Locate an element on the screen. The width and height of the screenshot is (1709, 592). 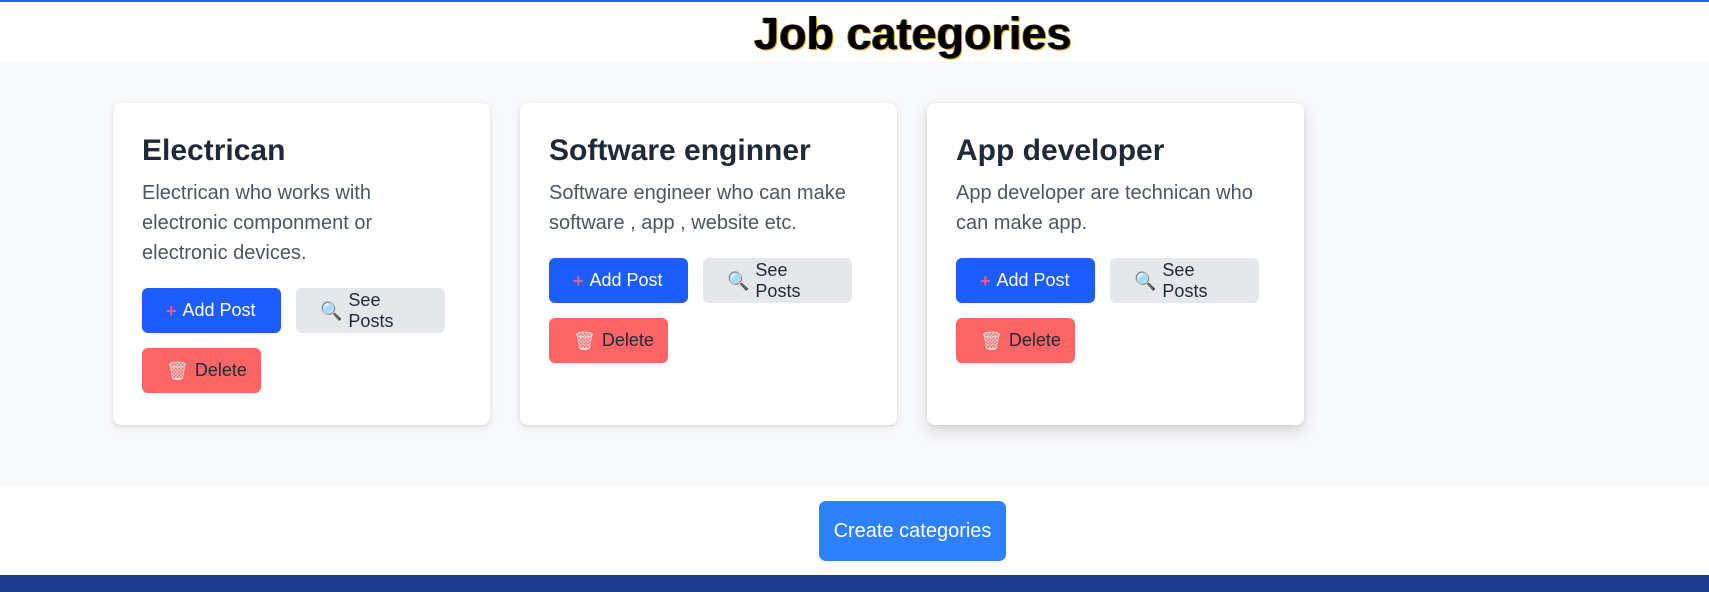
top-accent-line is located at coordinates (854, 1).